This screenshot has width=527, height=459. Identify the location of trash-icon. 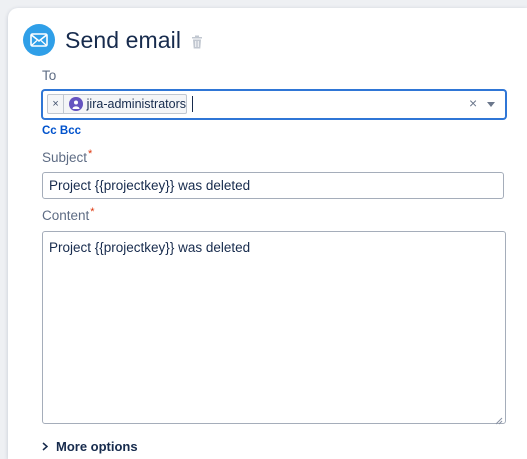
(197, 42).